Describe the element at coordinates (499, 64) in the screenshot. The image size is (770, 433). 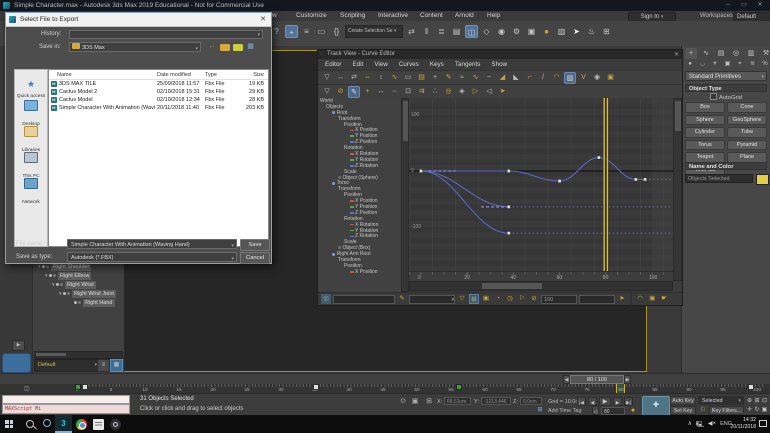
I see `curve-editor-menu-item: Show` at that location.